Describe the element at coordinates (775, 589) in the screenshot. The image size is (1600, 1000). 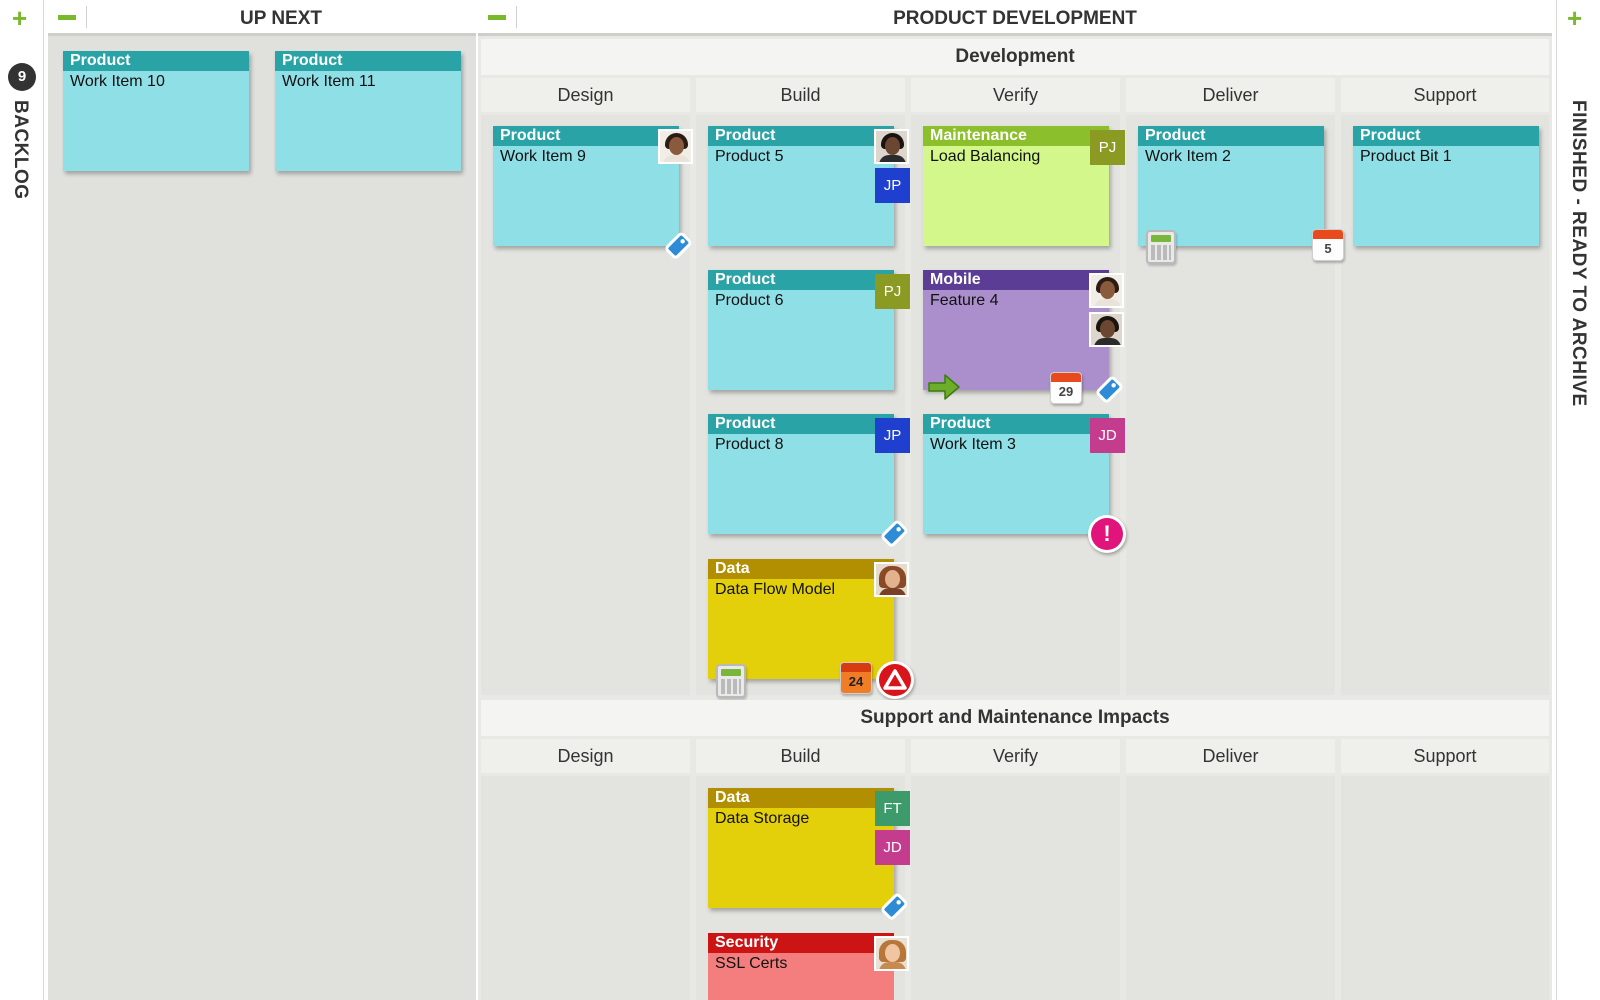
I see `card-title: Data Flow Model` at that location.